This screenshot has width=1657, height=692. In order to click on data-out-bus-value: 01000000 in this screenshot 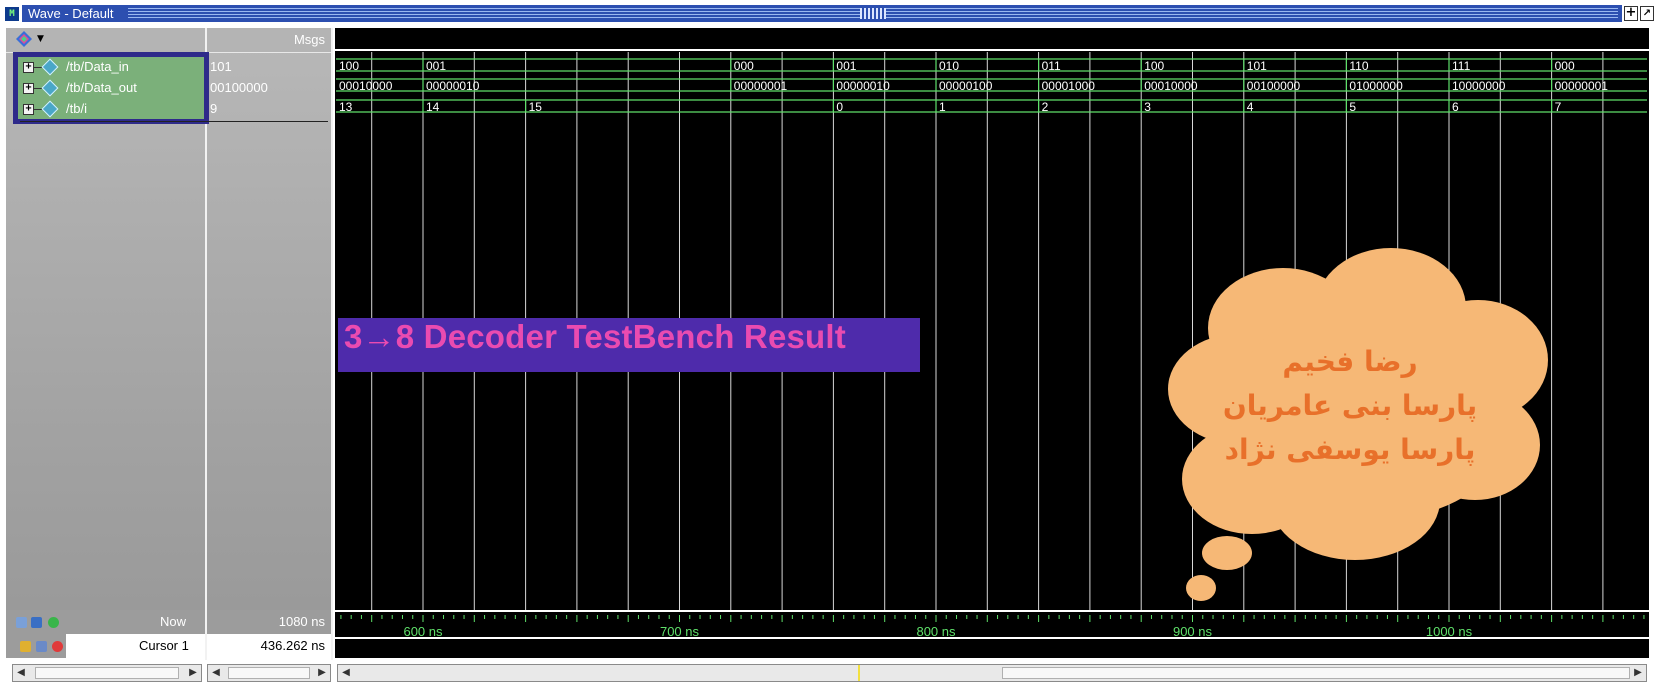, I will do `click(1376, 86)`.